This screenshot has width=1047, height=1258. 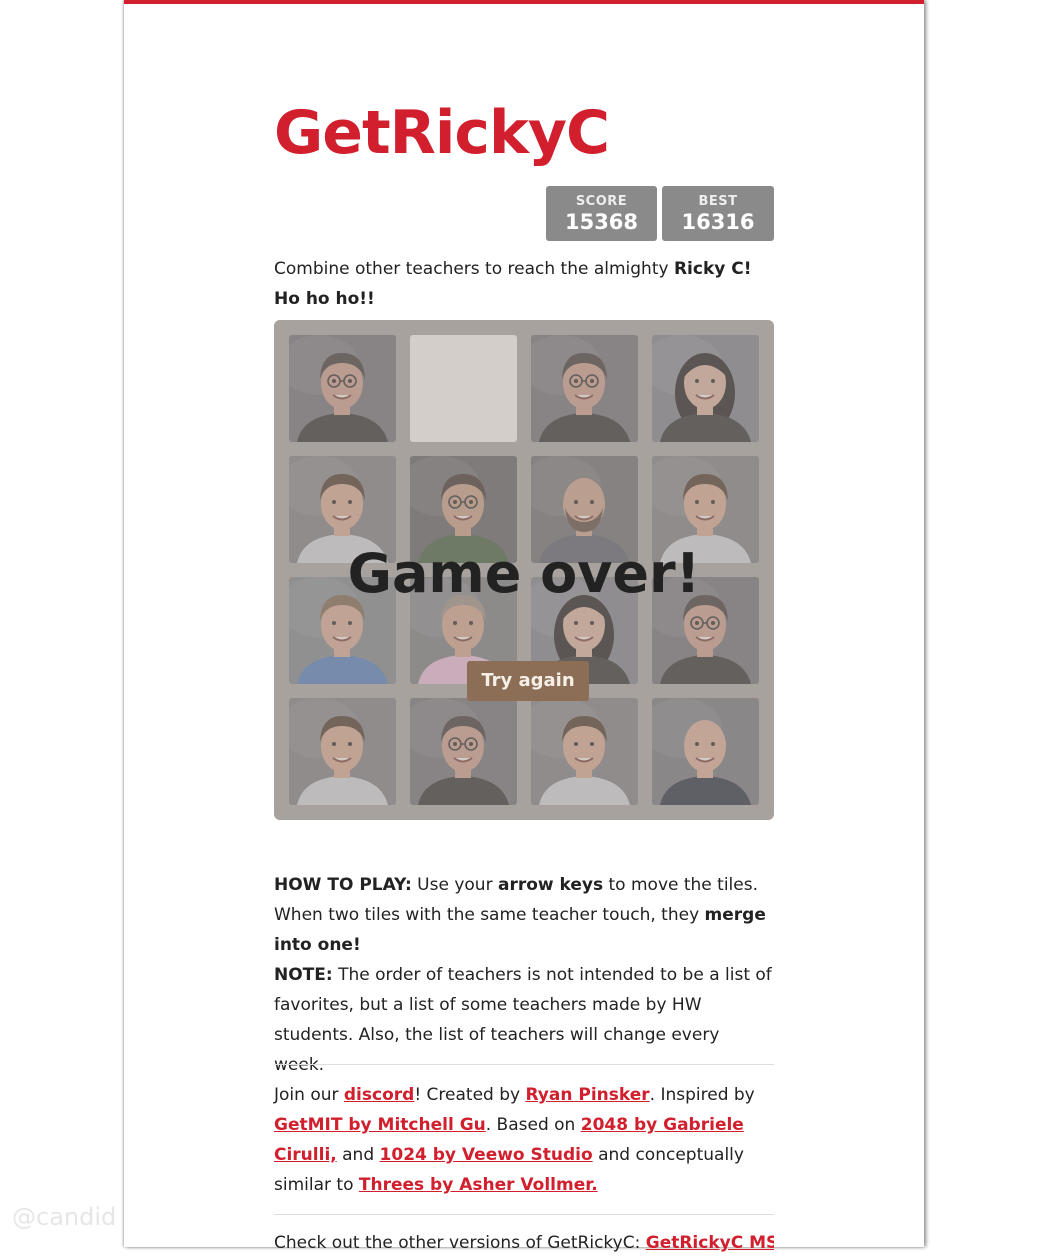 I want to click on 1024-link: 1024 by Veewo Studio, so click(x=486, y=1155).